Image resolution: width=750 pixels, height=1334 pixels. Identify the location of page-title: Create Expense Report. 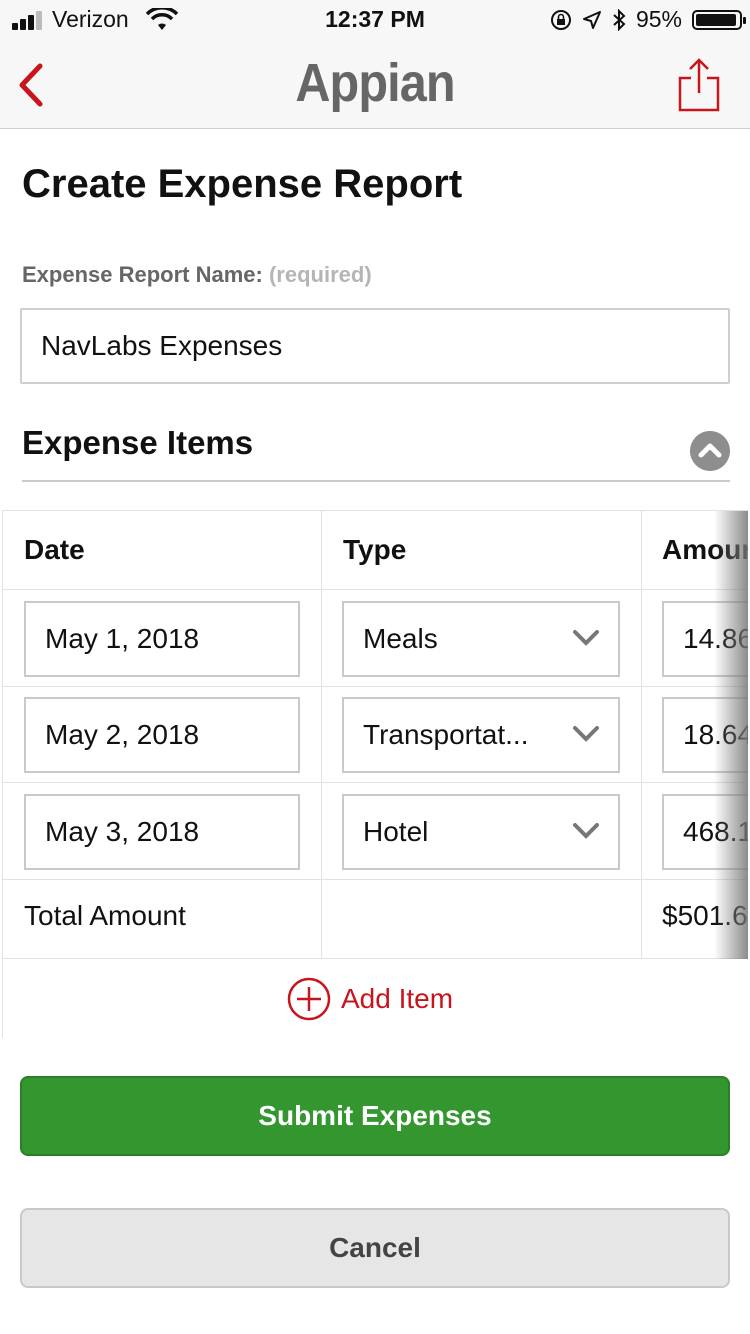
(242, 184).